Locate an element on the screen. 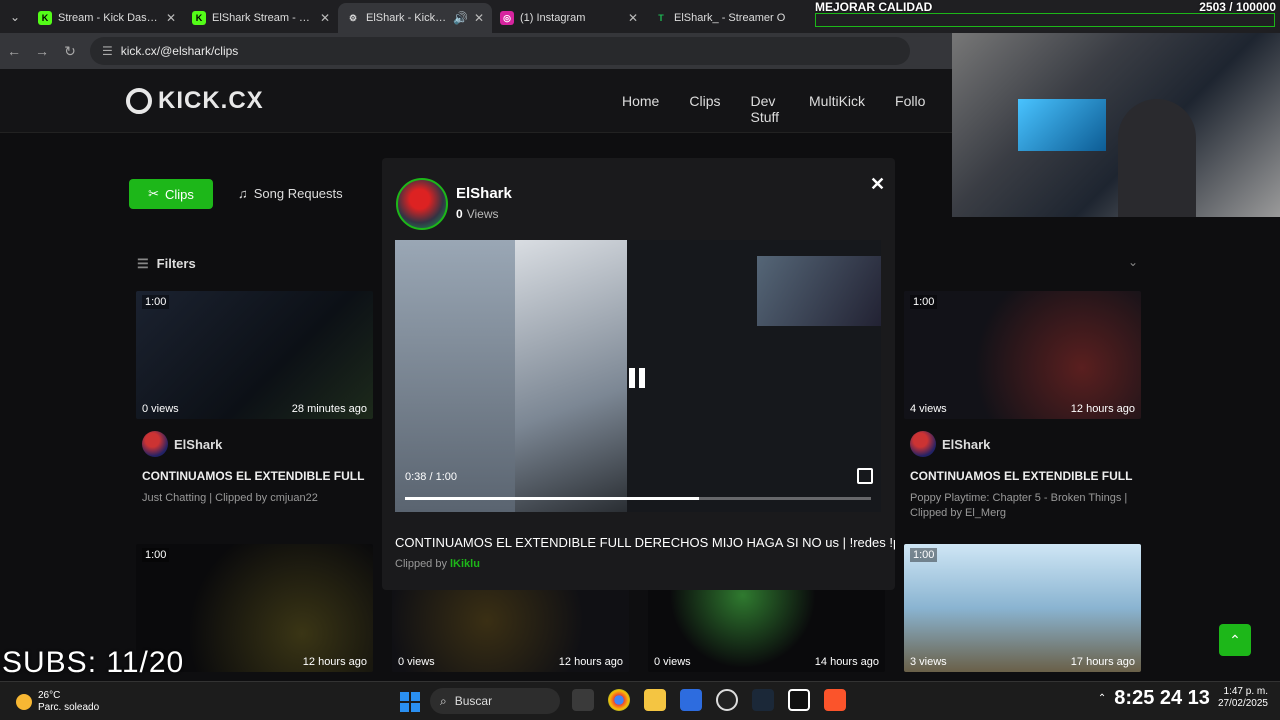  file-explorer-icon is located at coordinates (583, 700).